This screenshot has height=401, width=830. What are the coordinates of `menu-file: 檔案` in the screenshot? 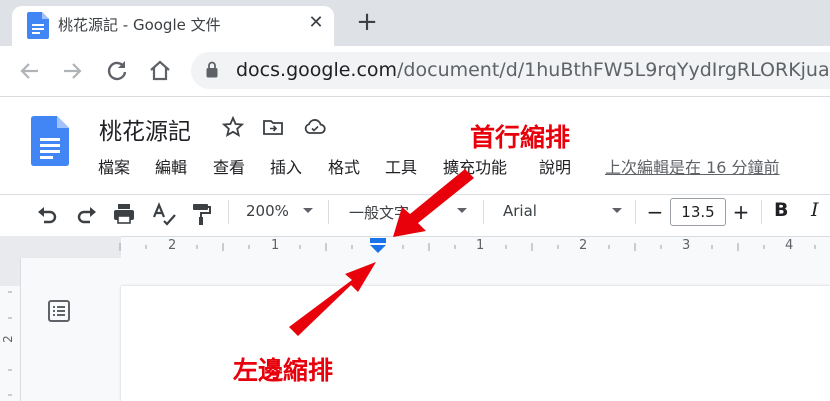 It's located at (114, 166).